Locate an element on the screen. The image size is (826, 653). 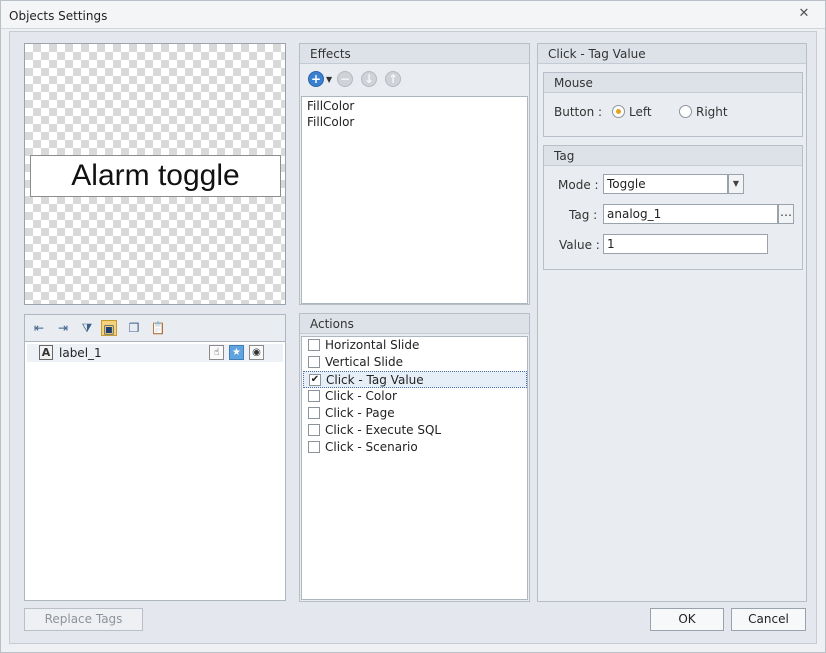
effects-list: FillColor FillColor is located at coordinates (414, 200).